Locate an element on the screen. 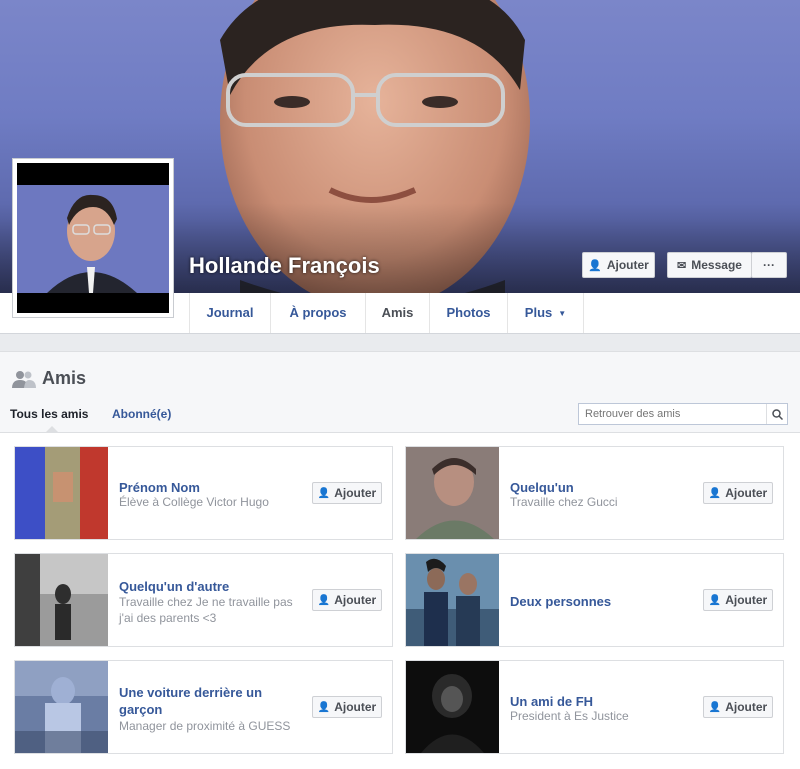 This screenshot has width=800, height=769. friends-title: Amis is located at coordinates (64, 378).